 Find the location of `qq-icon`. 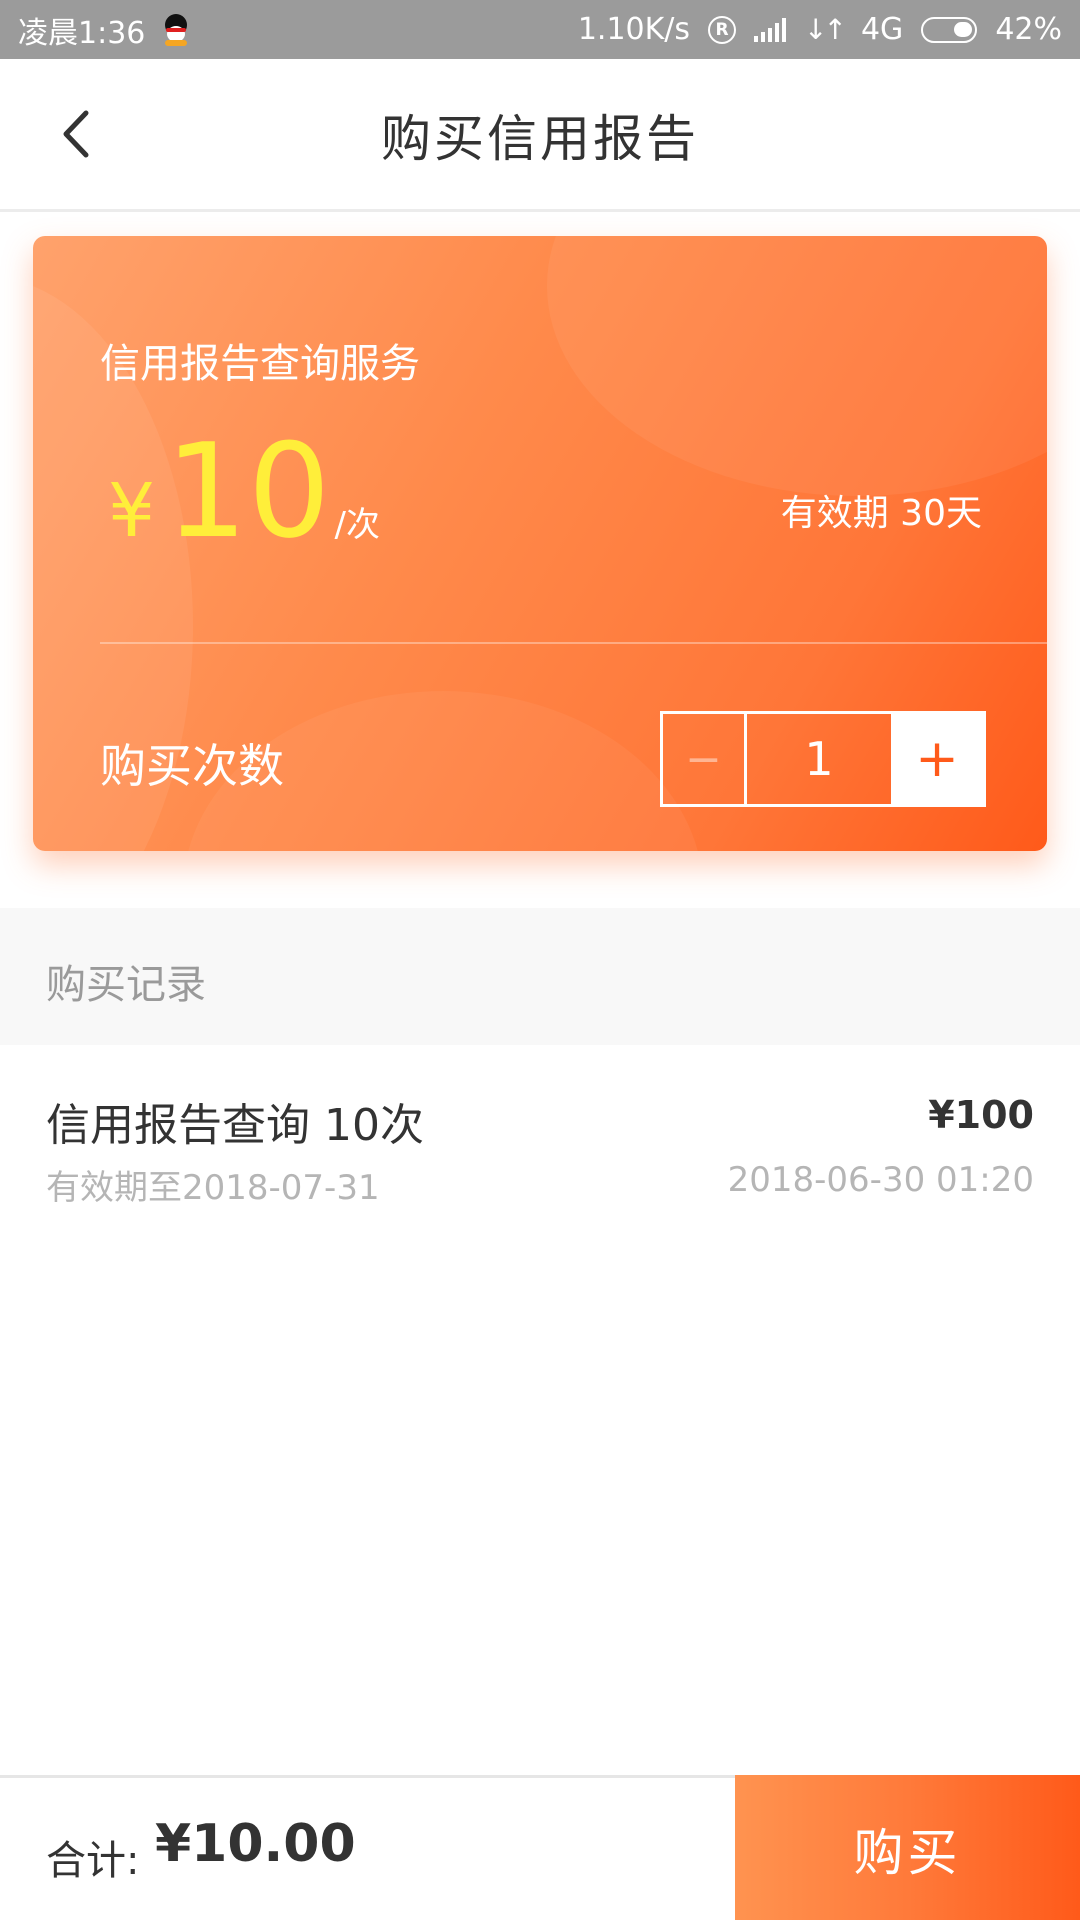

qq-icon is located at coordinates (176, 29).